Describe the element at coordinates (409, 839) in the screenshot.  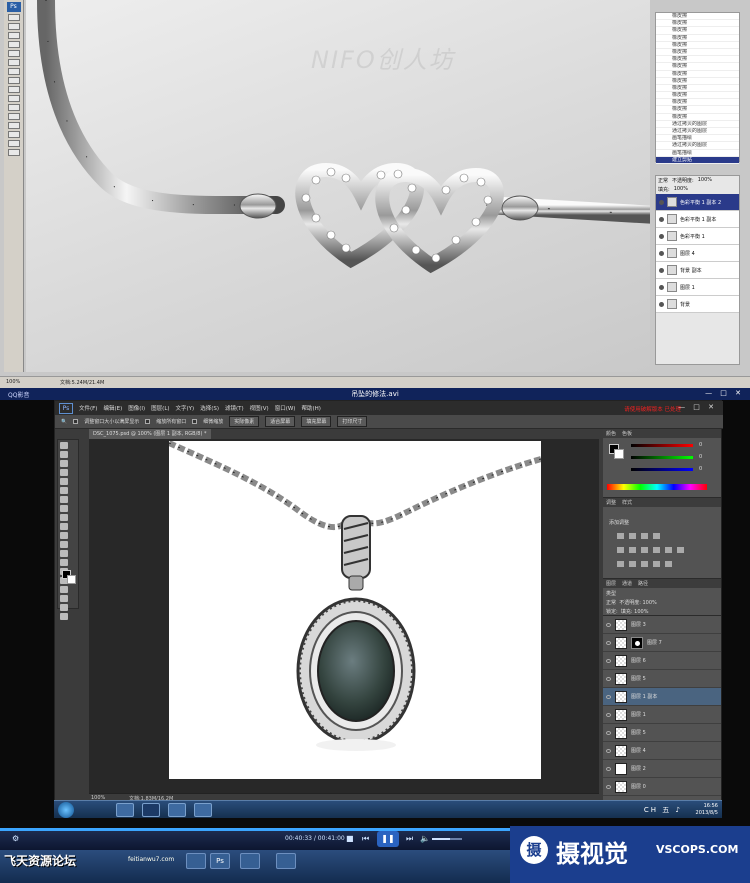
I see `next-button: ⏭` at that location.